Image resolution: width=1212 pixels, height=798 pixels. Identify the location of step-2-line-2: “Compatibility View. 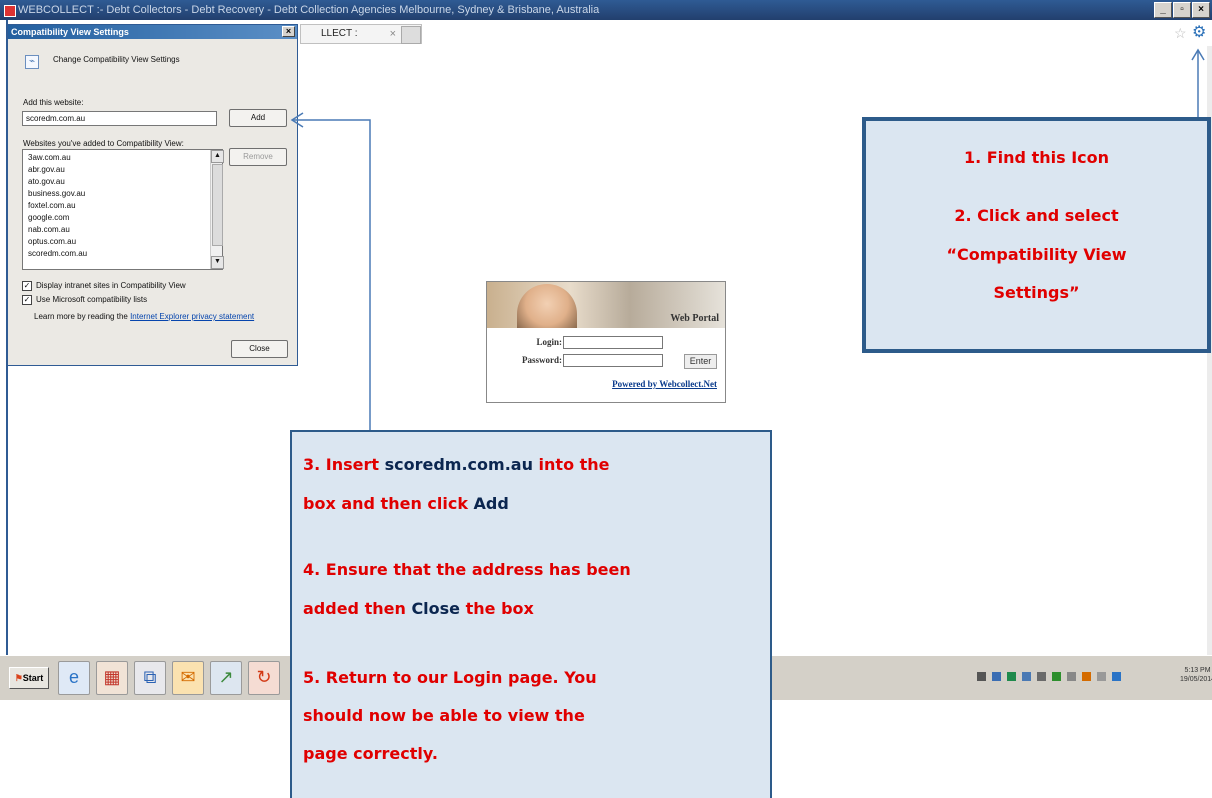
(1036, 254).